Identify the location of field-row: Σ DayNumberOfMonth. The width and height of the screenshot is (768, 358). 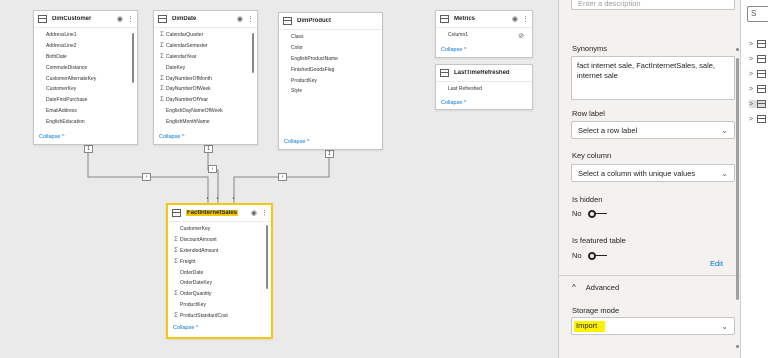
(205, 78).